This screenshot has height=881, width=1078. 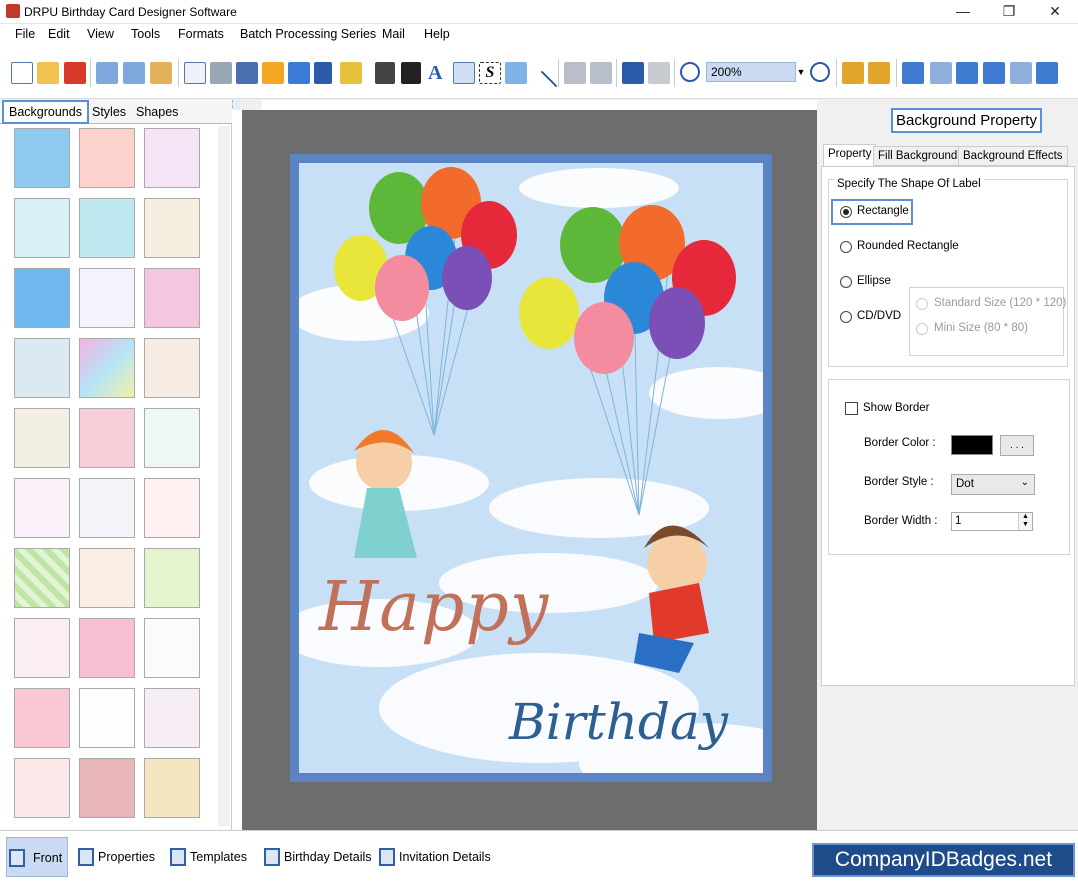 What do you see at coordinates (1047, 73) in the screenshot?
I see `arrow-down-icon` at bounding box center [1047, 73].